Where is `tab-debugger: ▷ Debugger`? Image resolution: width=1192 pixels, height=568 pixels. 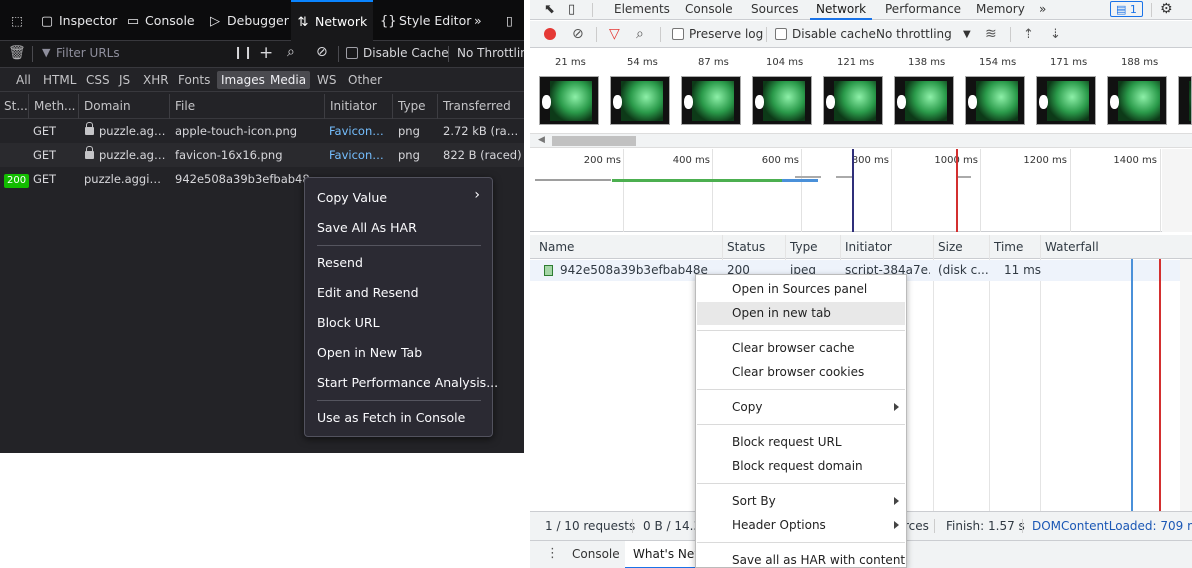
tab-debugger: ▷ Debugger is located at coordinates (248, 20).